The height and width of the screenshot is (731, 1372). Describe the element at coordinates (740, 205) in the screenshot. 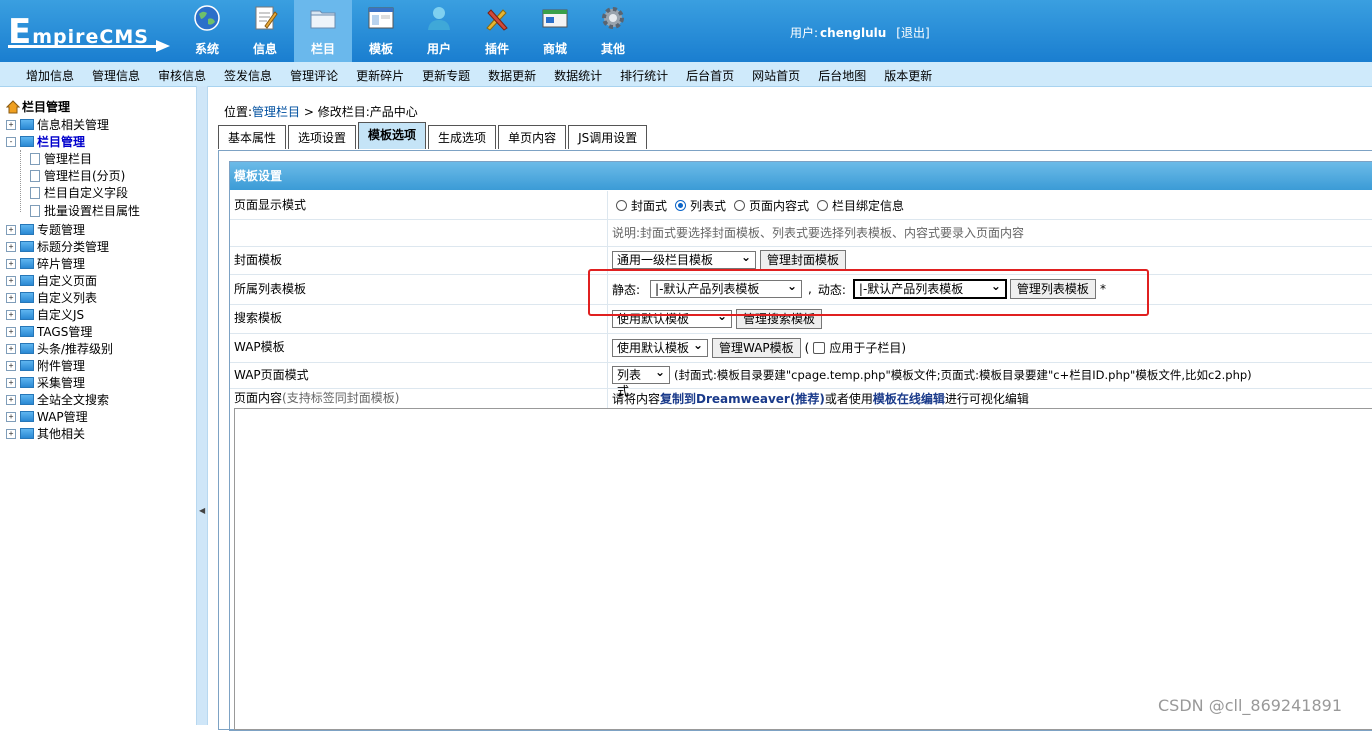

I see `radio-page-content` at that location.